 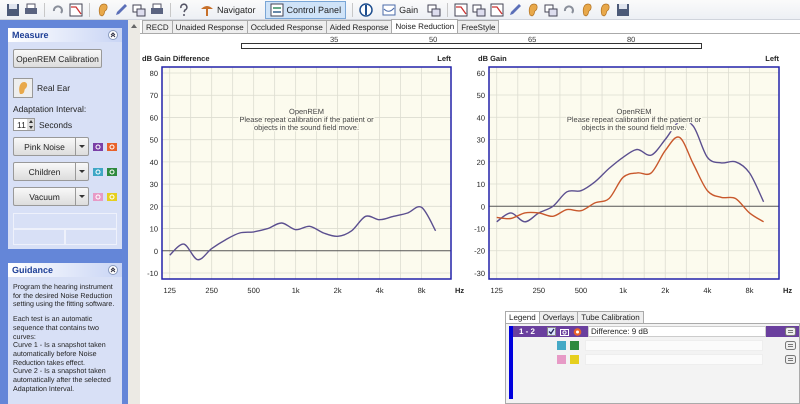 What do you see at coordinates (677, 331) in the screenshot?
I see `curve-text-field: Difference: 9 dB` at bounding box center [677, 331].